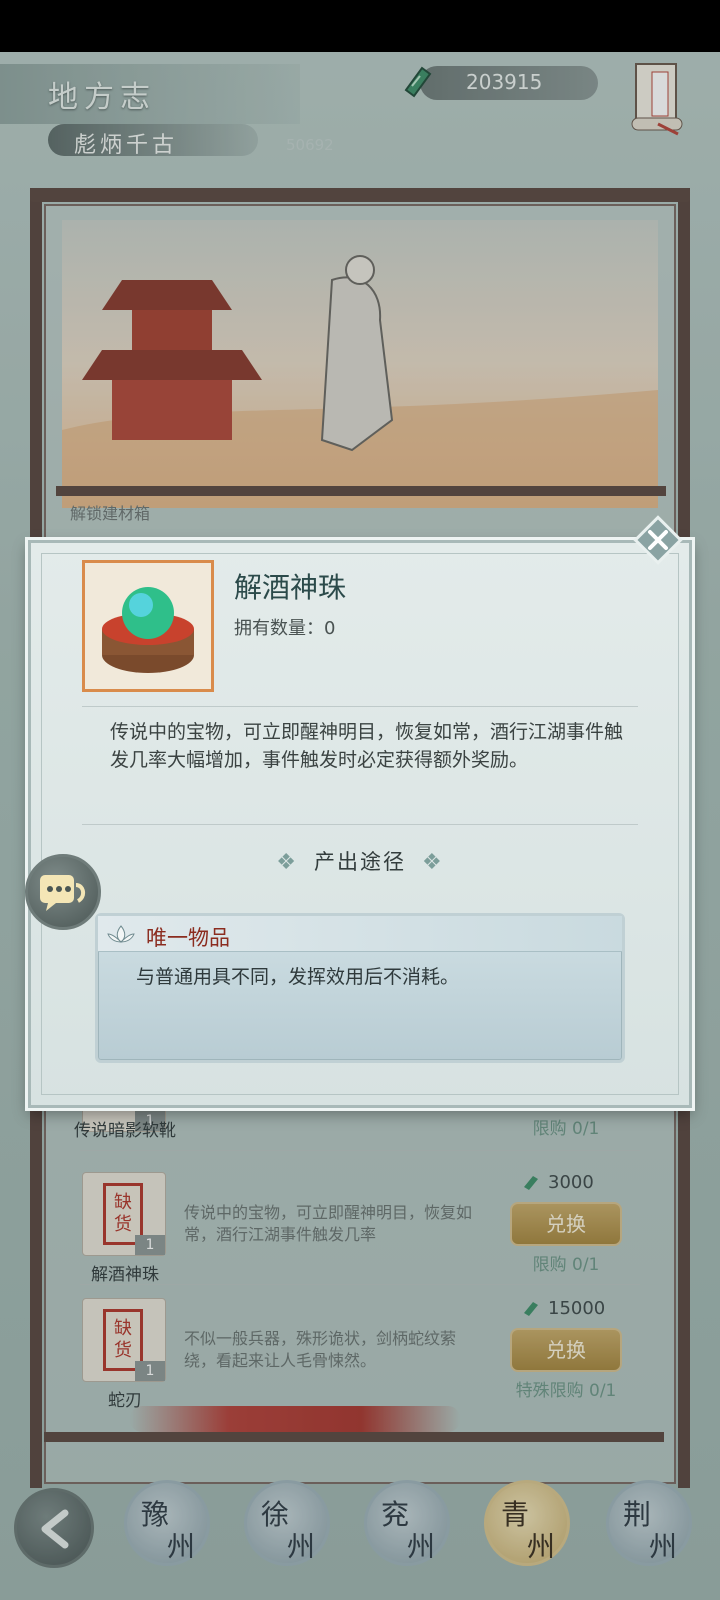  What do you see at coordinates (360, 934) in the screenshot?
I see `unique-item-header: 唯一物品` at bounding box center [360, 934].